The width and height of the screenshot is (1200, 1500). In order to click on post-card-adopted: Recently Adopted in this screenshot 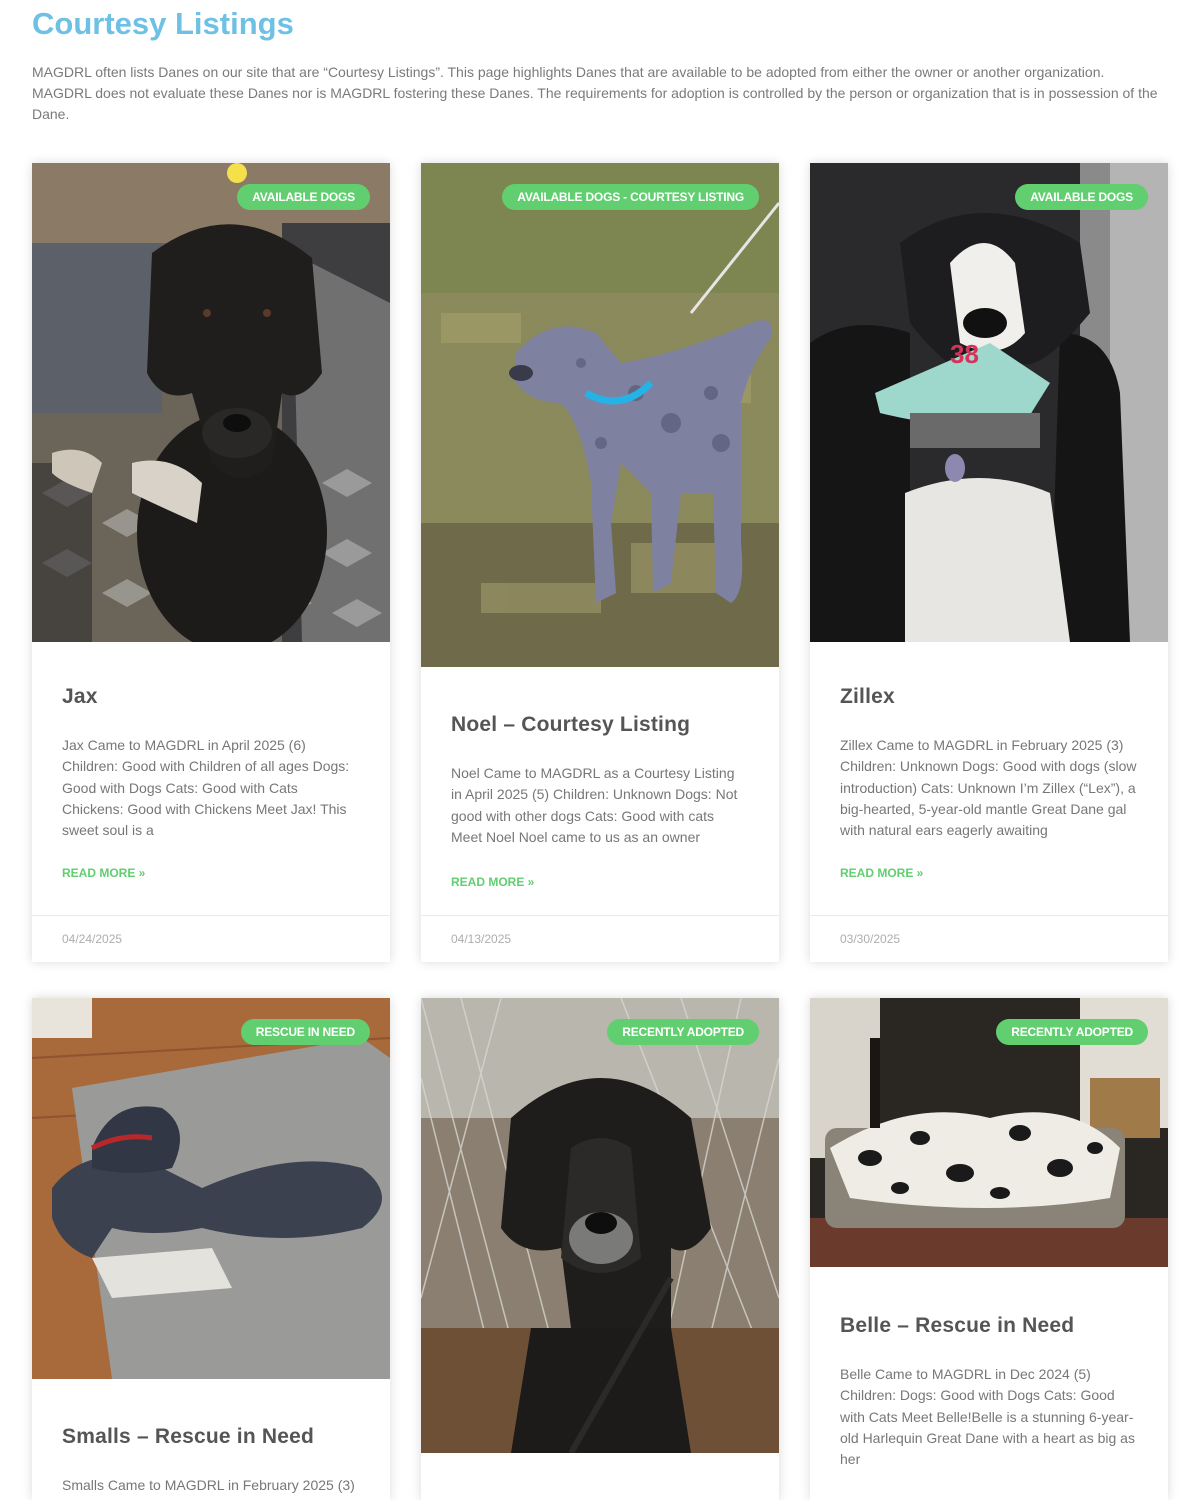, I will do `click(600, 1249)`.